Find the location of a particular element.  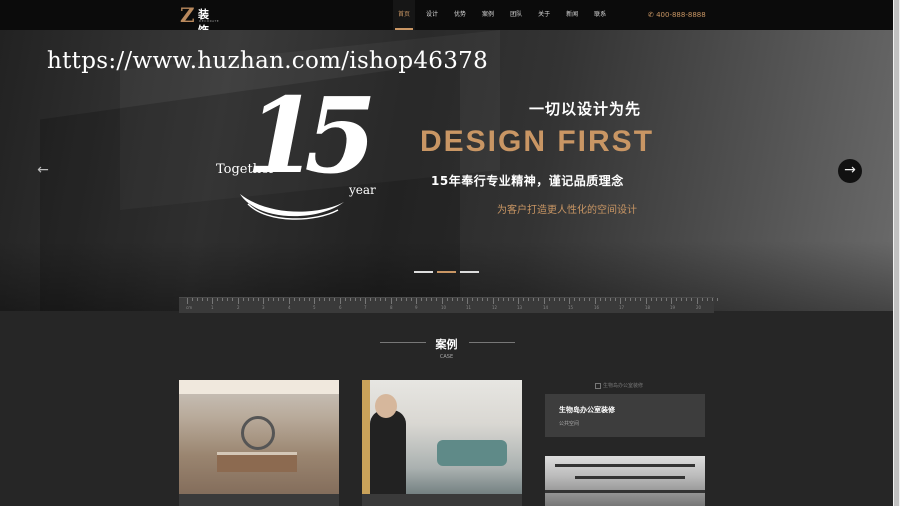

case-reception-desk is located at coordinates (257, 462).